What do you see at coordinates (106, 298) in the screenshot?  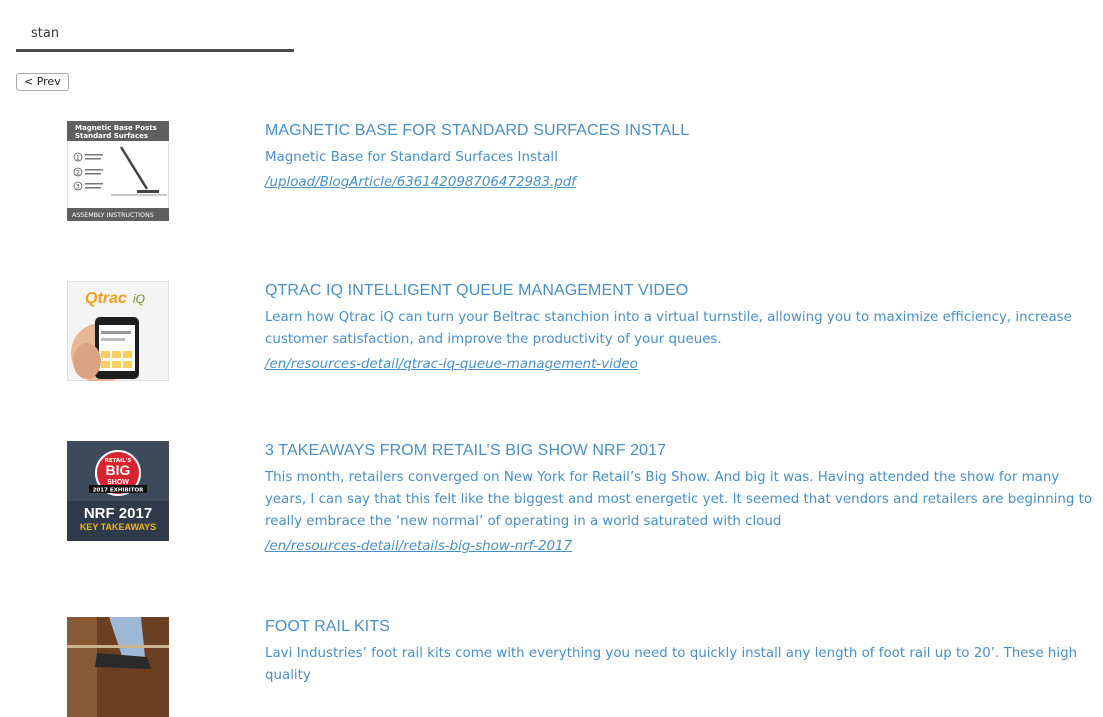 I see `qtrac-logo: Qtrac` at bounding box center [106, 298].